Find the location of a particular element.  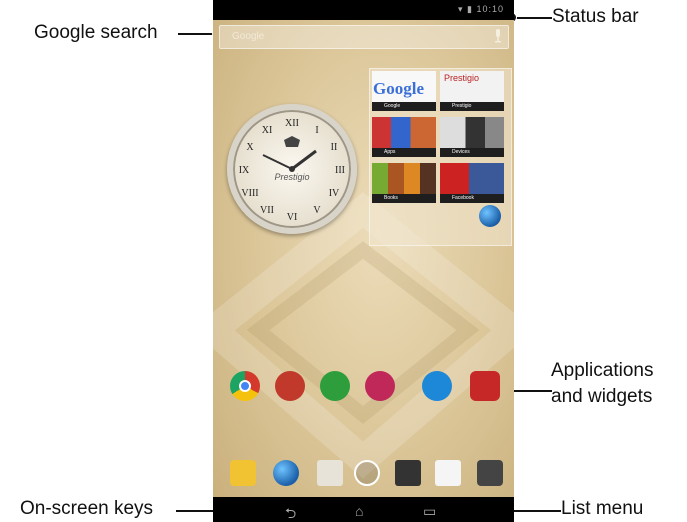

callout-google-search: Google search is located at coordinates (96, 32).